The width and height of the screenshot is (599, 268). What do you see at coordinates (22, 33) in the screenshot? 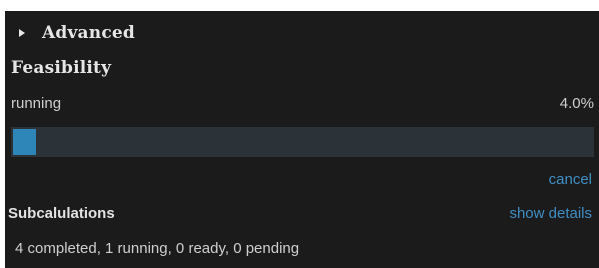
I see `triangle-right-icon` at bounding box center [22, 33].